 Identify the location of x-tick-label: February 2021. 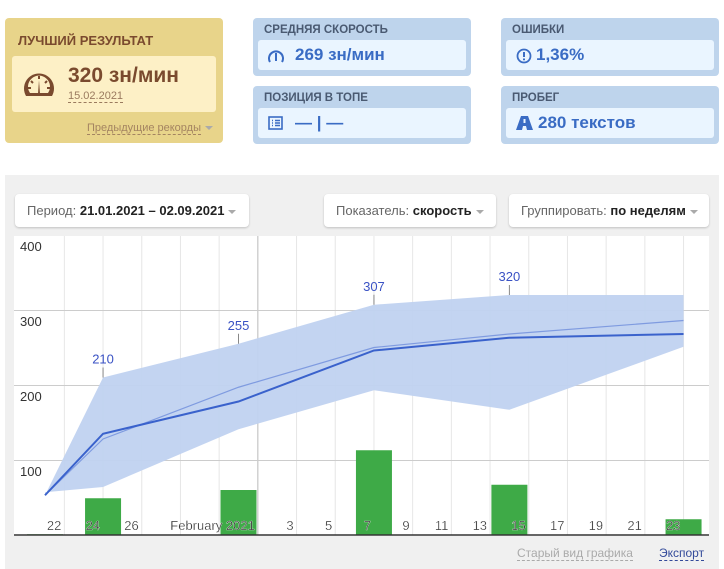
(212, 525).